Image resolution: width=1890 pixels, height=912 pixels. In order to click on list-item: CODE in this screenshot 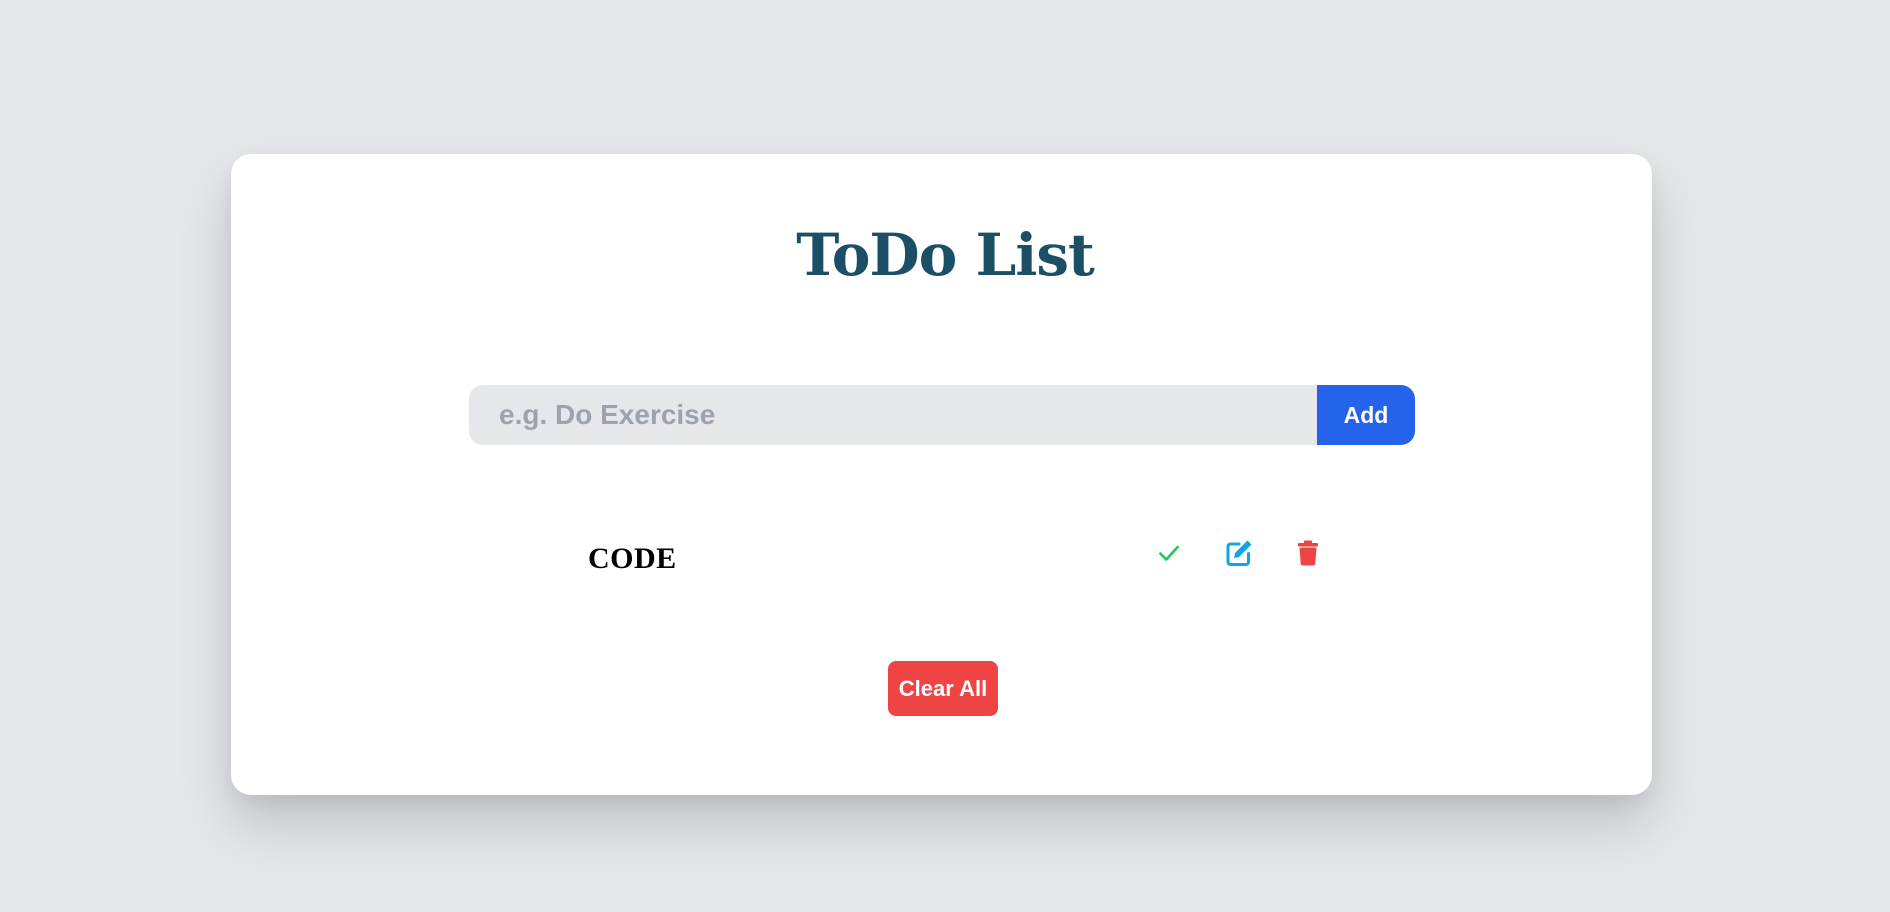, I will do `click(958, 561)`.